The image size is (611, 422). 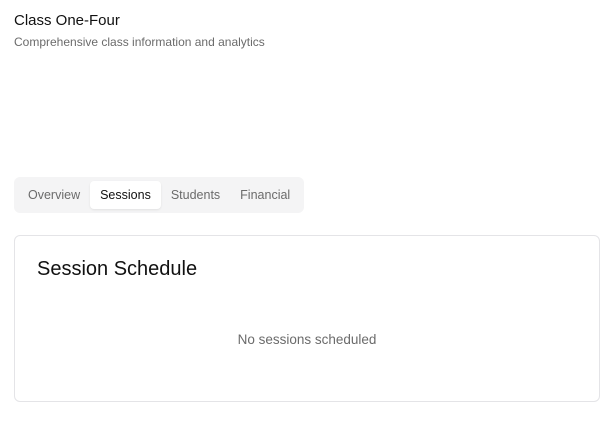 What do you see at coordinates (125, 195) in the screenshot?
I see `tab-sessions: Sessions` at bounding box center [125, 195].